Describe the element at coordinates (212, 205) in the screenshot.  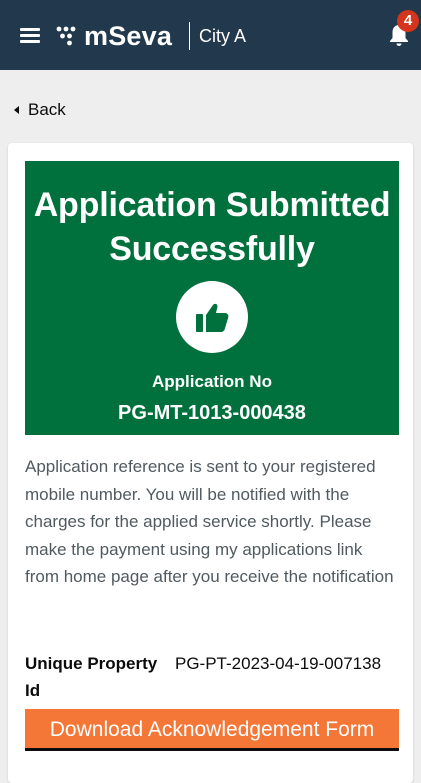
I see `banner-title-line1: Application Submitted` at that location.